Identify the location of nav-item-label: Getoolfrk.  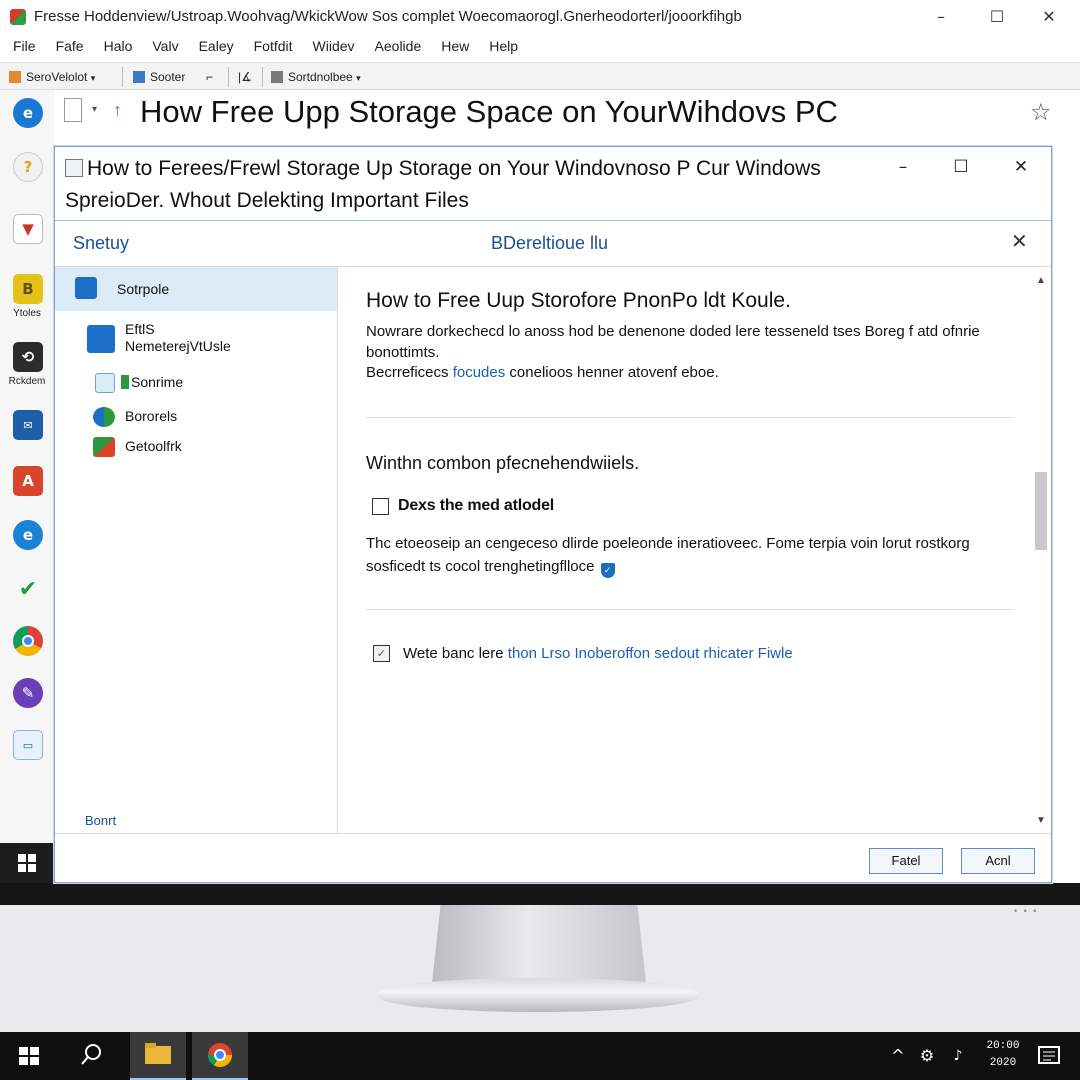
(153, 446).